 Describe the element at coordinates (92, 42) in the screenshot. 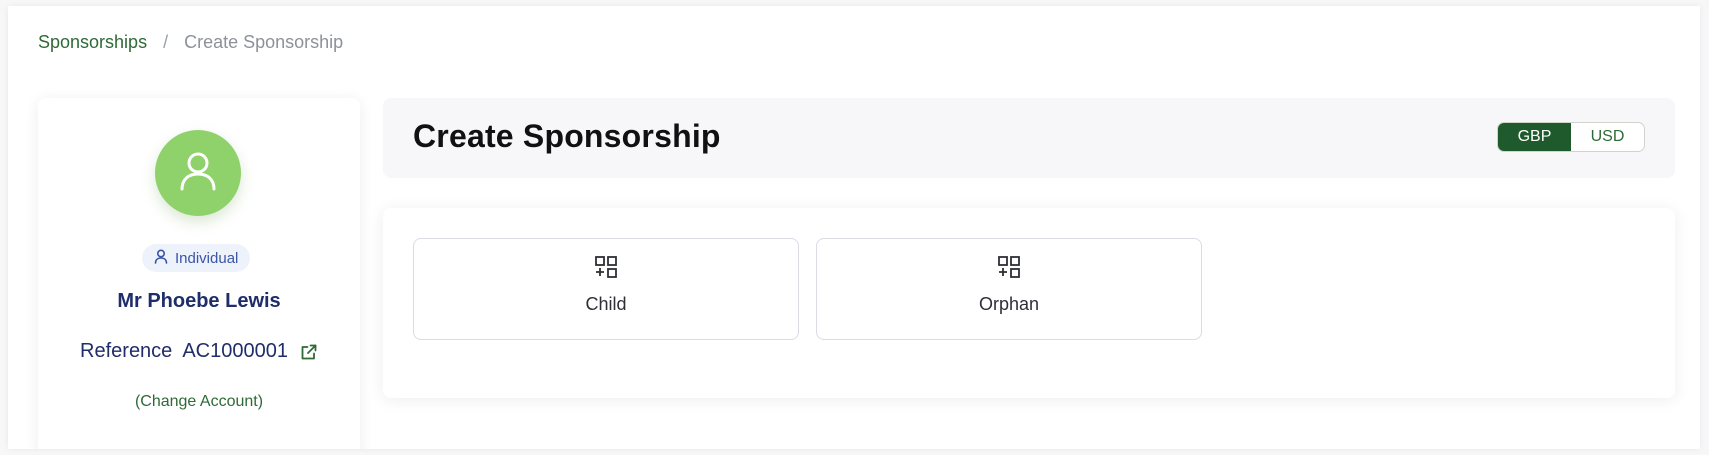

I see `breadcrumb-sponsorships-link: Sponsorships` at that location.